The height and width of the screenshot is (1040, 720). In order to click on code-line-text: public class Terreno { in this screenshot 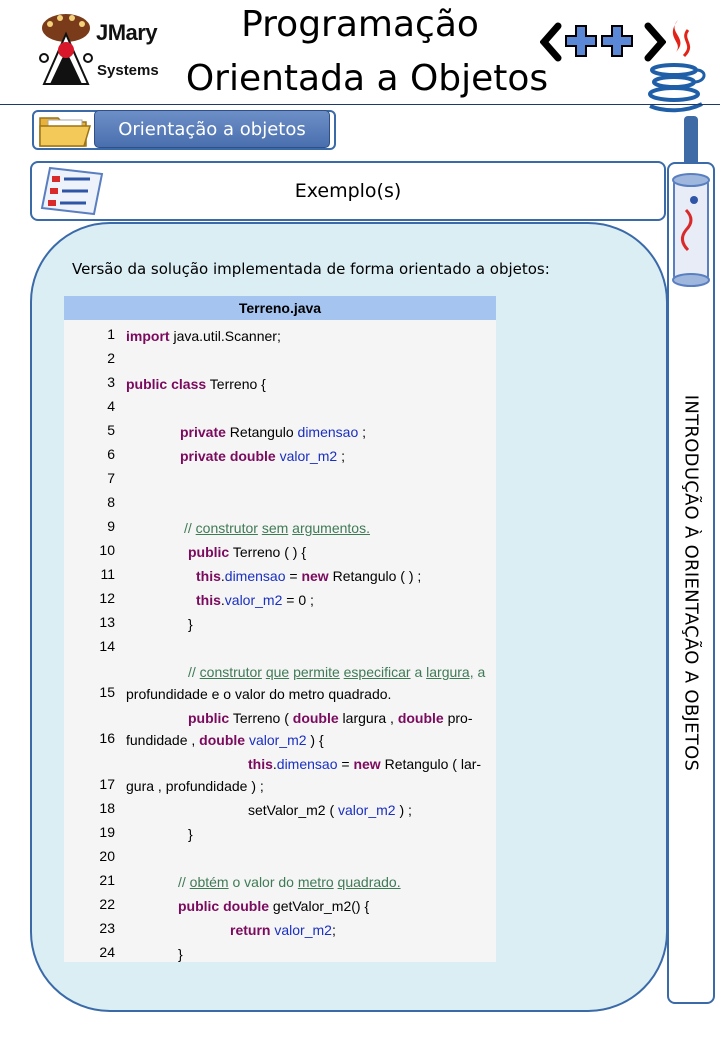, I will do `click(196, 384)`.